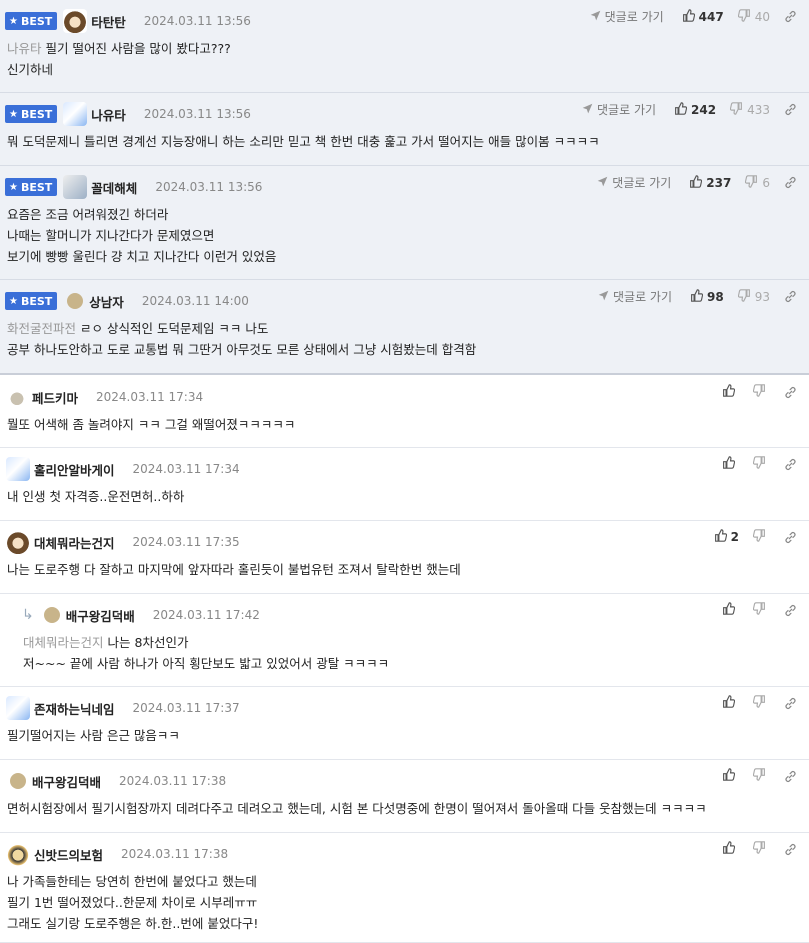  I want to click on circle-avatar, so click(18, 781).